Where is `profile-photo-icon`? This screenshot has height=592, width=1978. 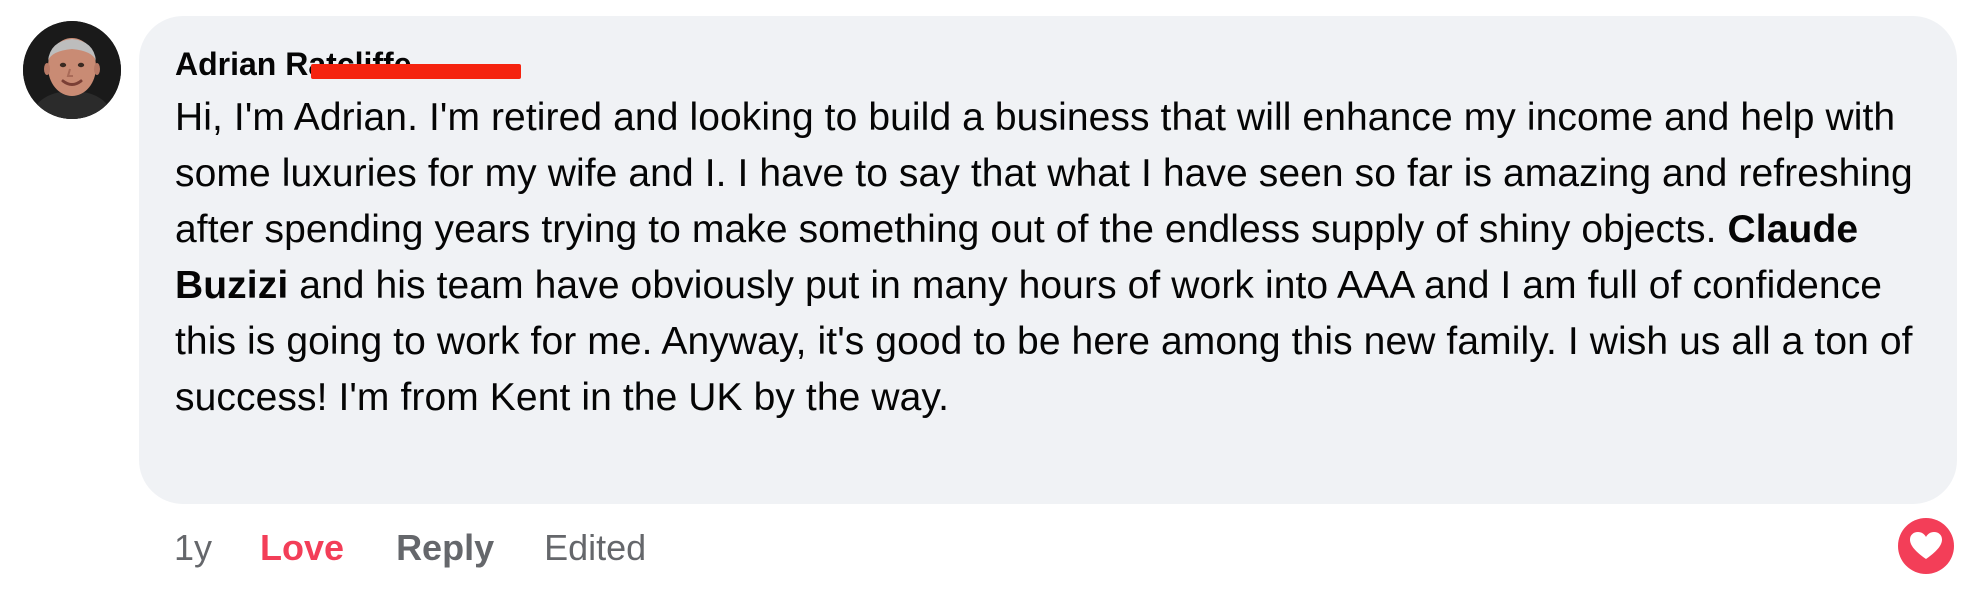 profile-photo-icon is located at coordinates (72, 70).